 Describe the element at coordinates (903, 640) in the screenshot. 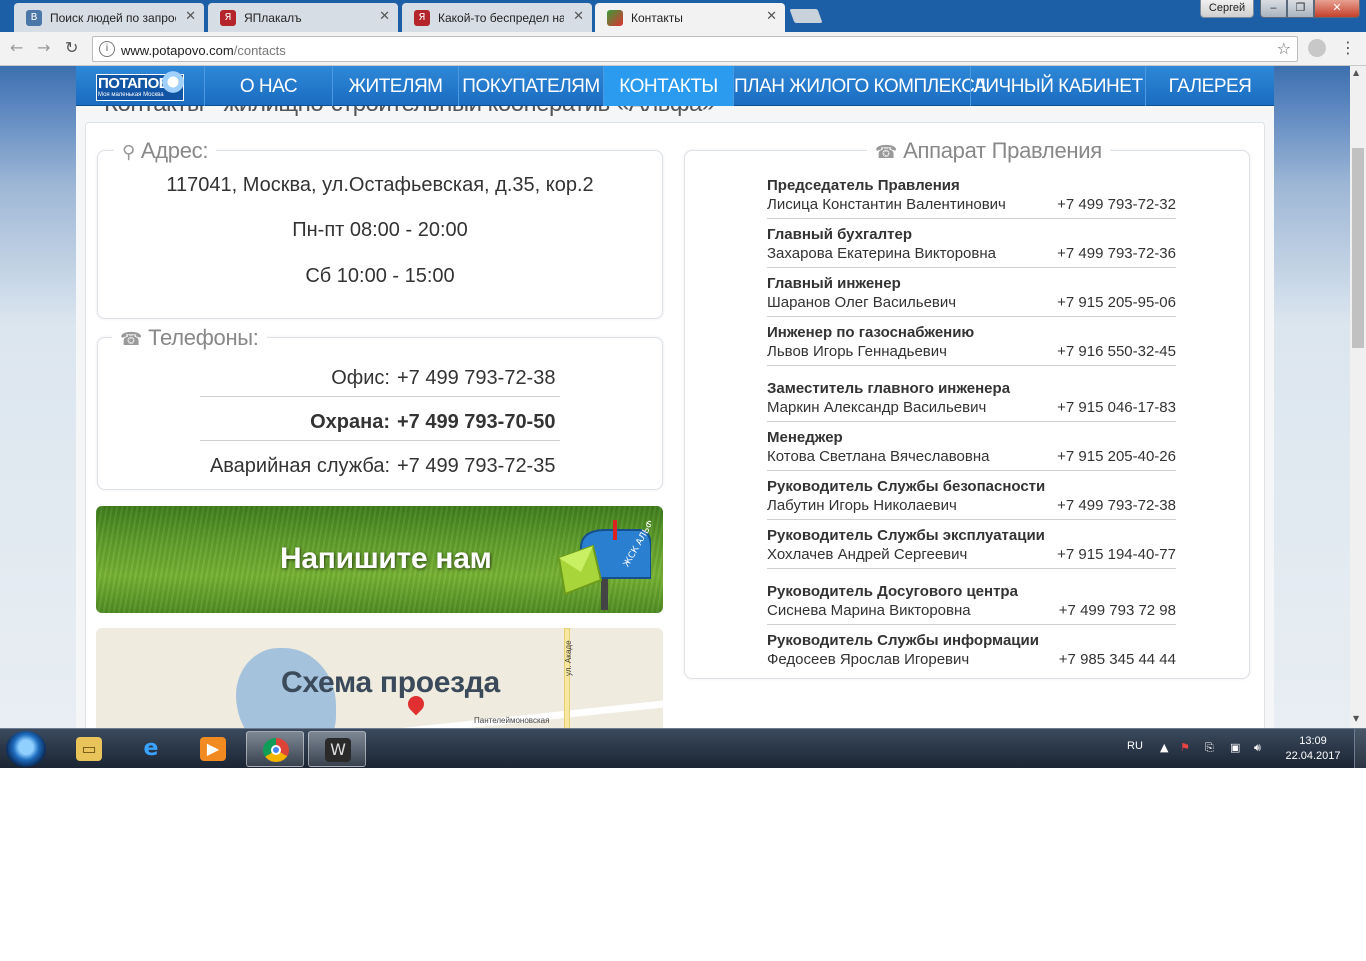

I see `staff-role: Руководитель Службы информации` at that location.